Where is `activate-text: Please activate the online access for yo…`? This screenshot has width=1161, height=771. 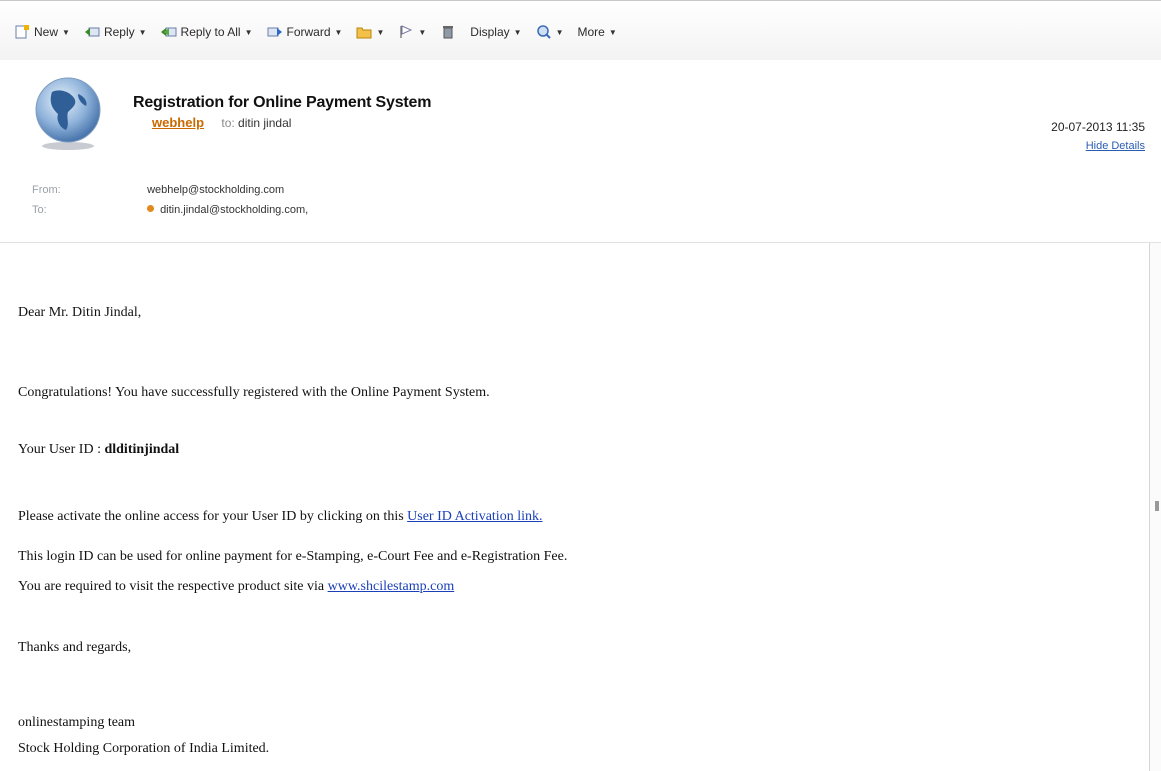
activate-text: Please activate the online access for yo… is located at coordinates (213, 516).